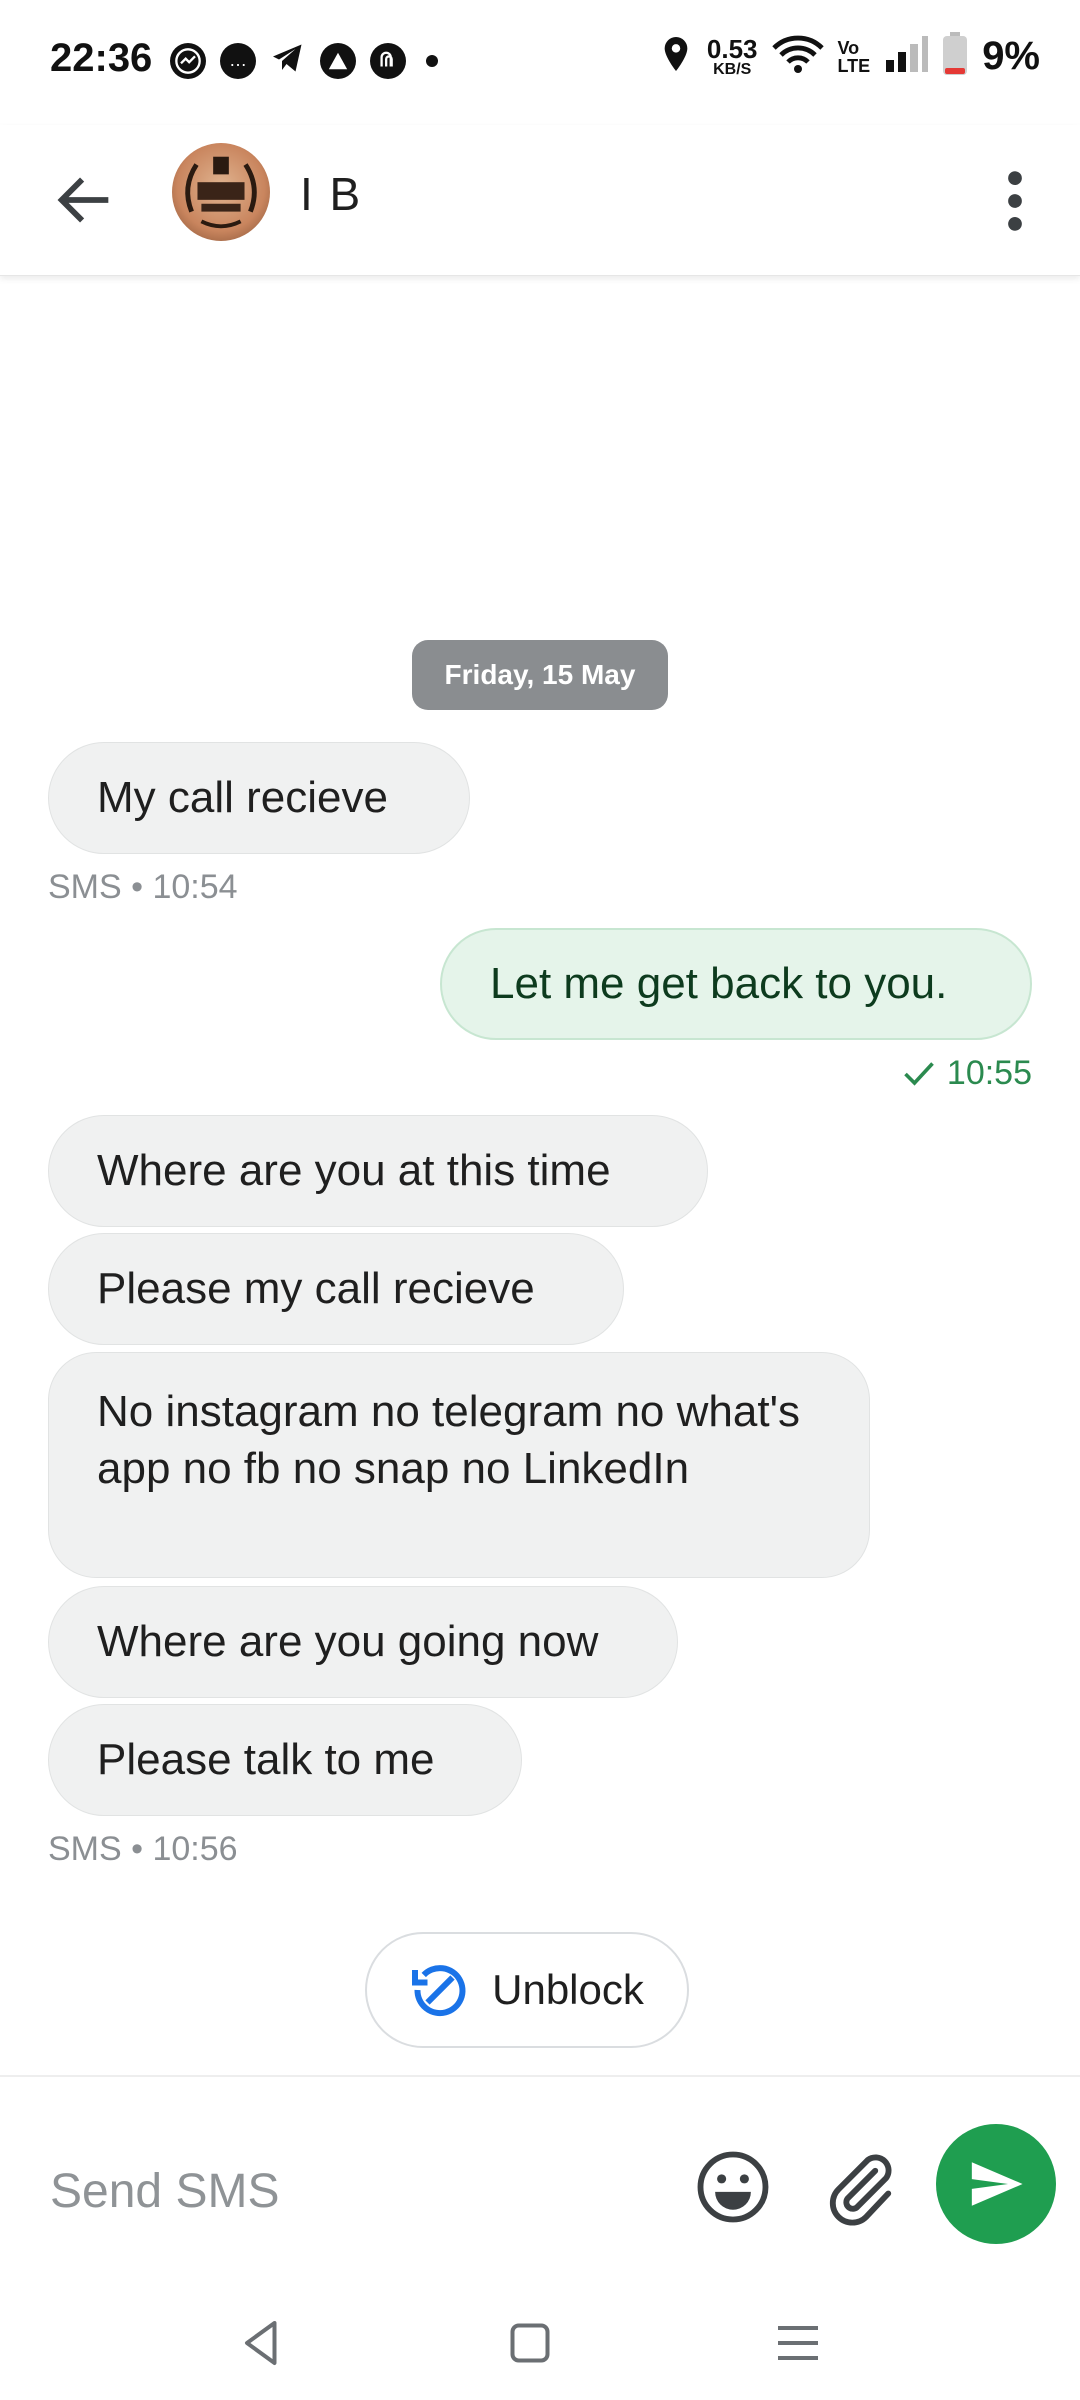  What do you see at coordinates (363, 1642) in the screenshot?
I see `message-bubble-received: Where are you going now` at bounding box center [363, 1642].